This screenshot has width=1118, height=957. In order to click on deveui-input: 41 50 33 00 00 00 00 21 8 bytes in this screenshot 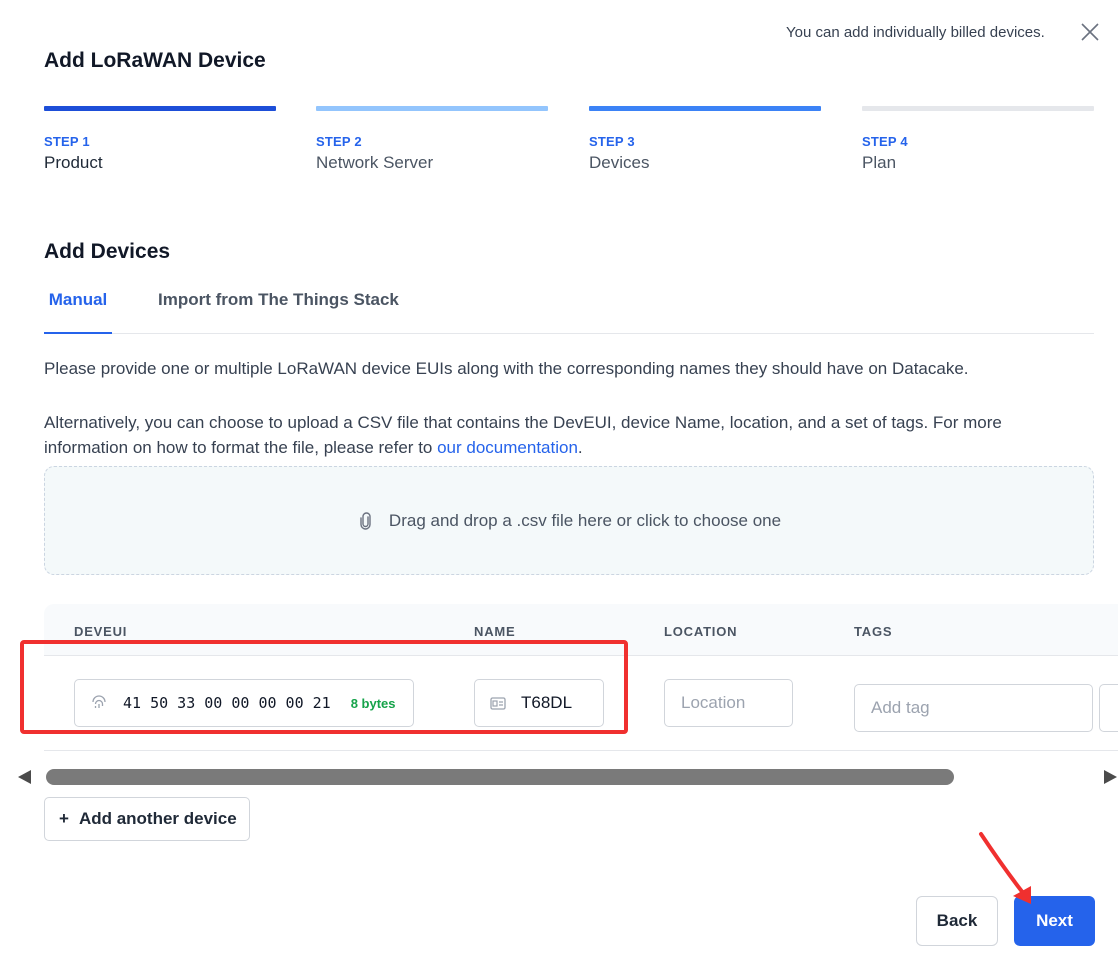, I will do `click(244, 703)`.